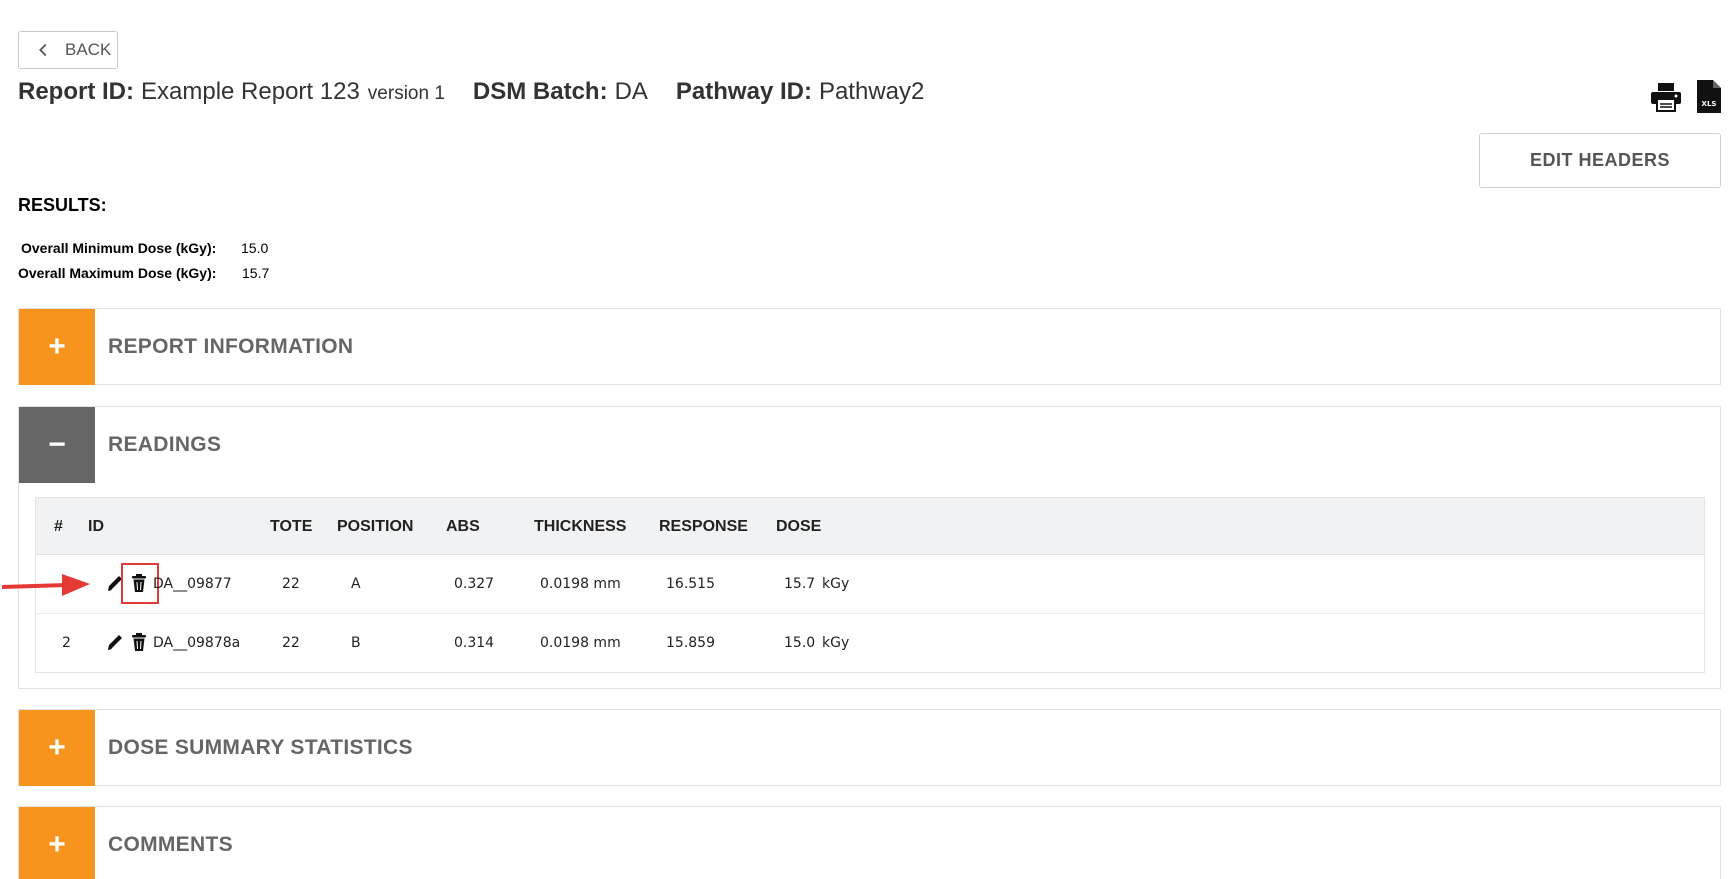 The image size is (1734, 879). What do you see at coordinates (356, 584) in the screenshot?
I see `reading-position: A` at bounding box center [356, 584].